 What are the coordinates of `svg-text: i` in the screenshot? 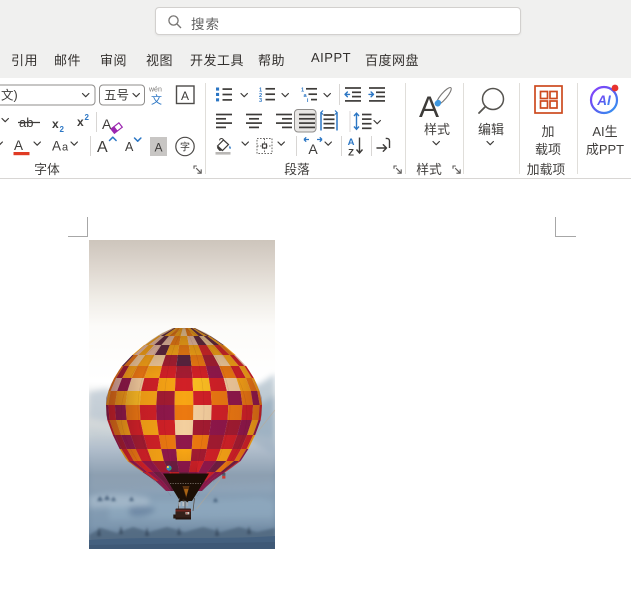 It's located at (308, 101).